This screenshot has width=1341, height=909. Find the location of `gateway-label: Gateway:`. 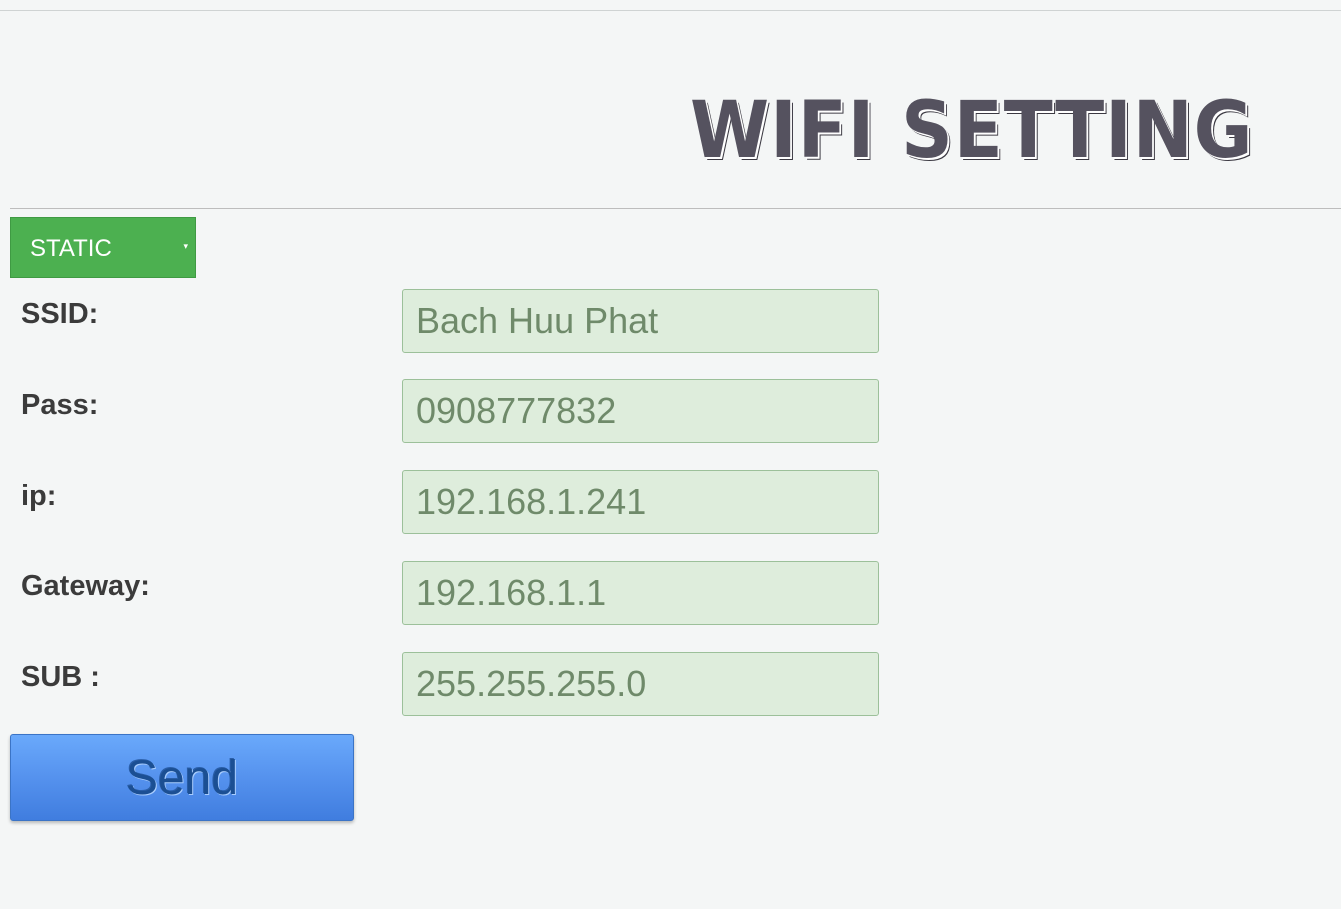

gateway-label: Gateway: is located at coordinates (85, 586).